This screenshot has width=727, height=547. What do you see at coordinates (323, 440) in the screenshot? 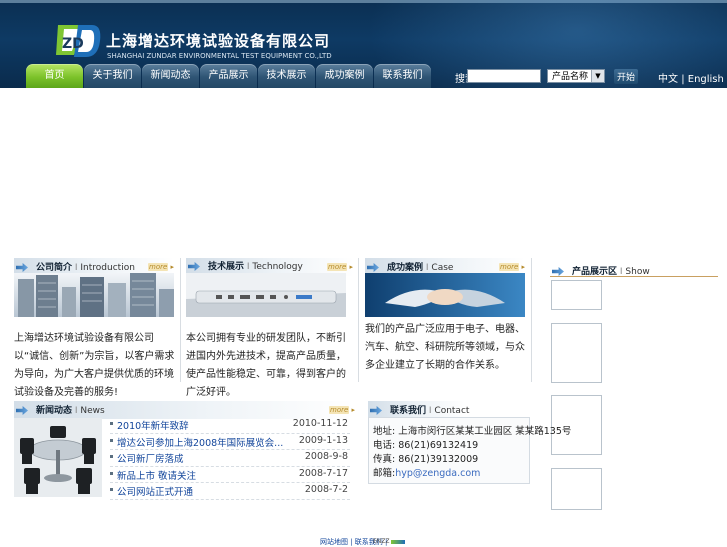
I see `news-date: 2009-1-13` at bounding box center [323, 440].